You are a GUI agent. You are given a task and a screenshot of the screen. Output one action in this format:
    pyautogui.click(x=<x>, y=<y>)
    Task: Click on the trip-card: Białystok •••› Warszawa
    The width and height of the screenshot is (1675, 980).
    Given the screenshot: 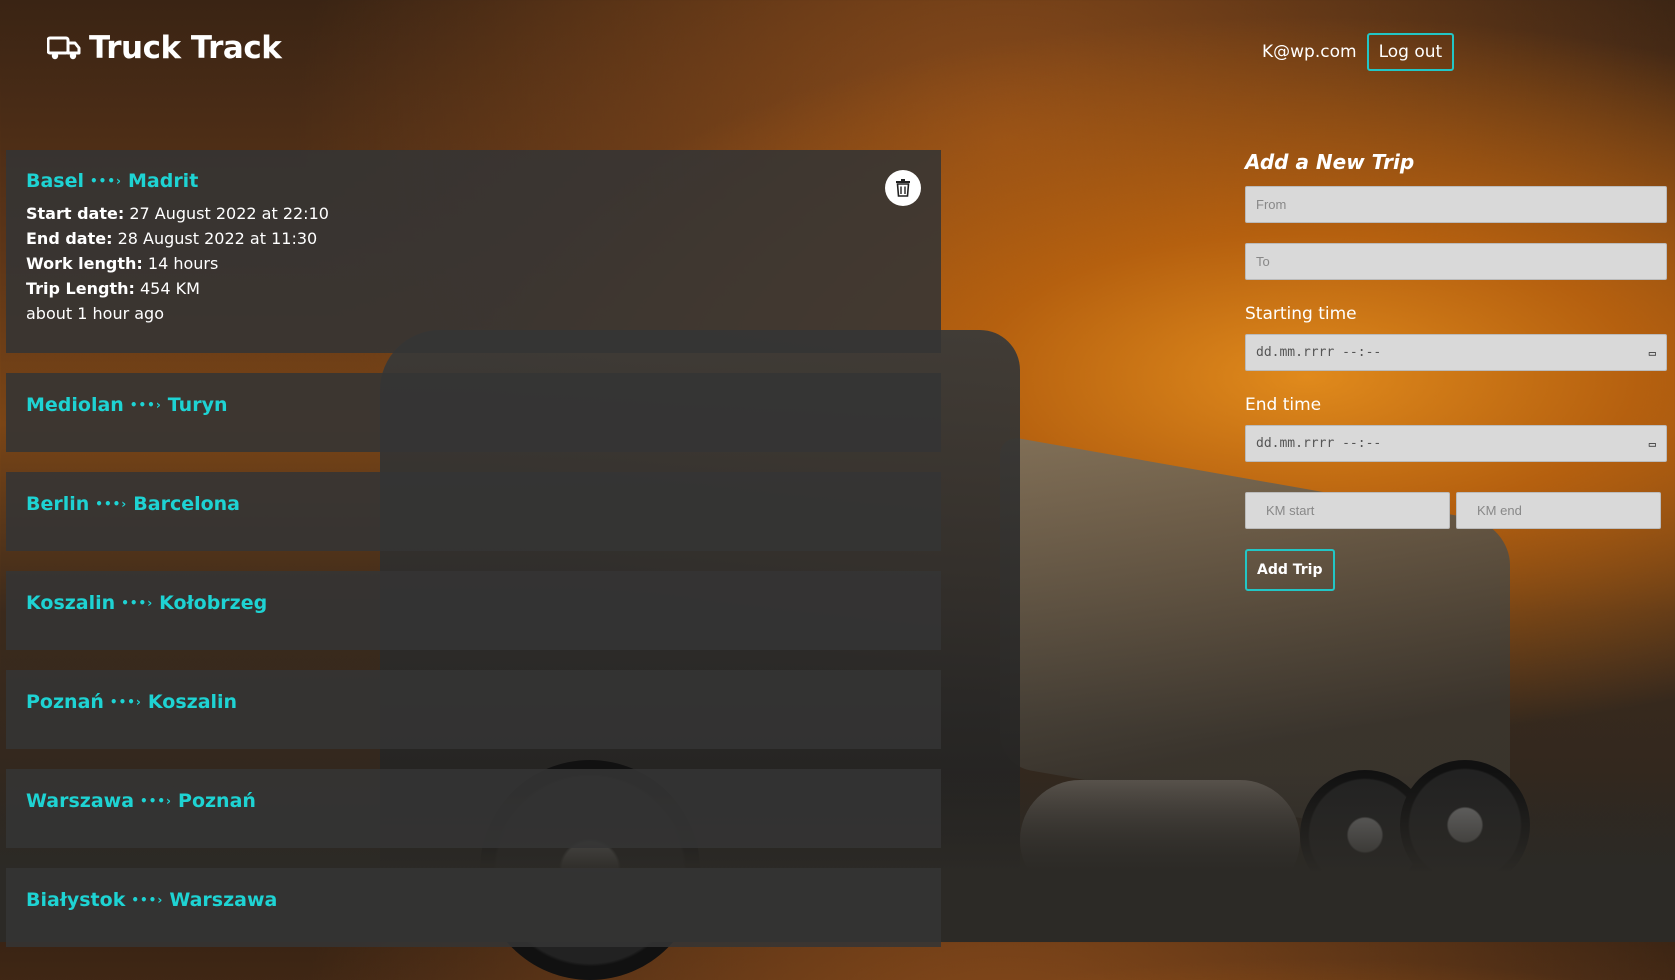 What is the action you would take?
    pyautogui.click(x=473, y=907)
    